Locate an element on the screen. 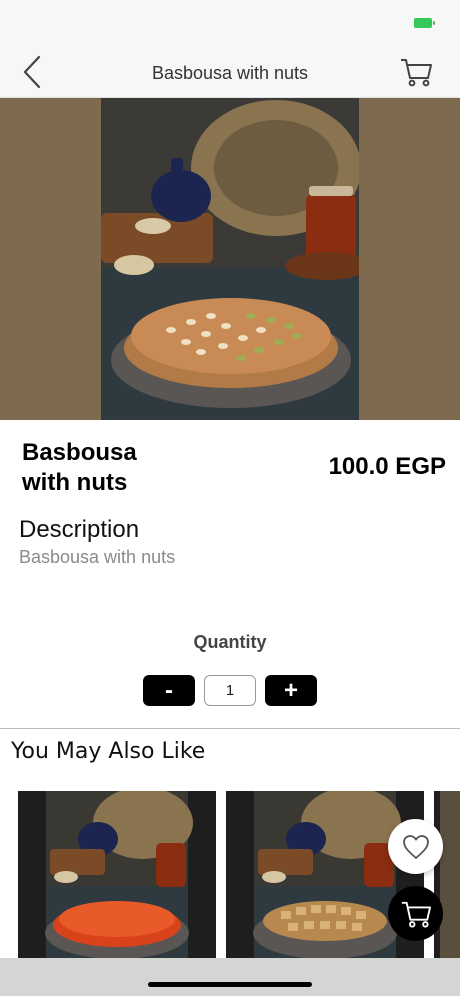 This screenshot has height=996, width=460. baklava-photo is located at coordinates (325, 876).